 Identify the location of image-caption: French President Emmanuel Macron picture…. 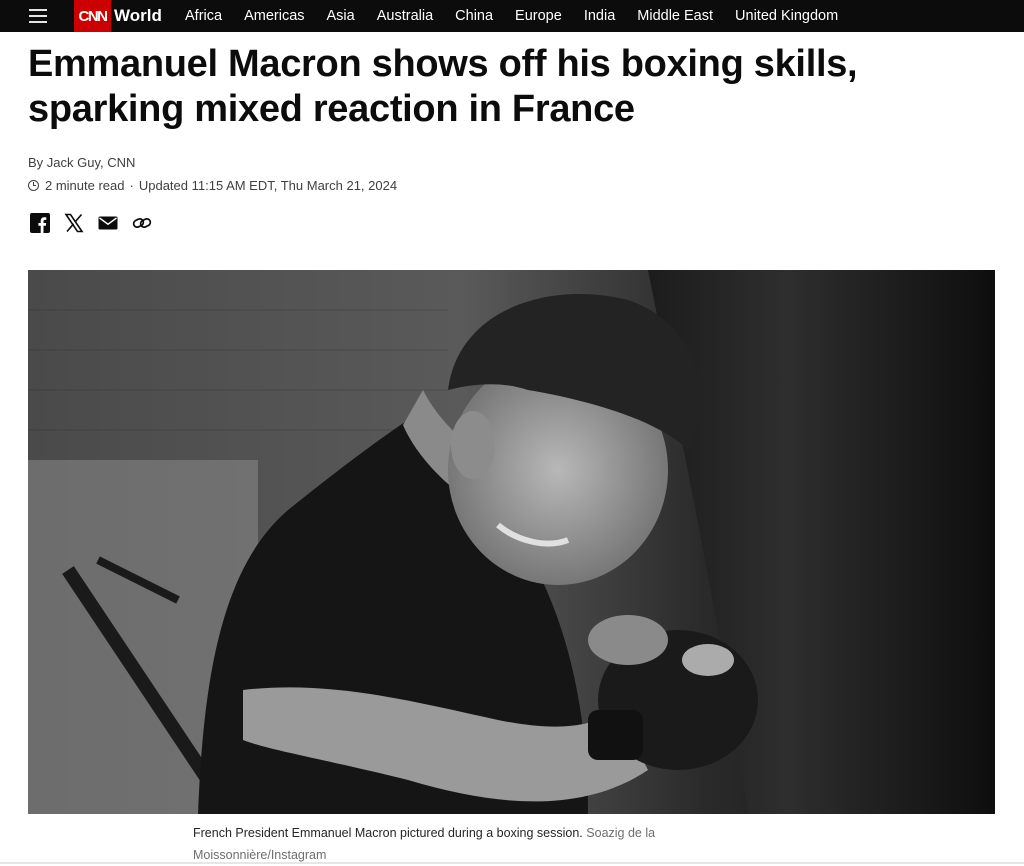
(473, 844).